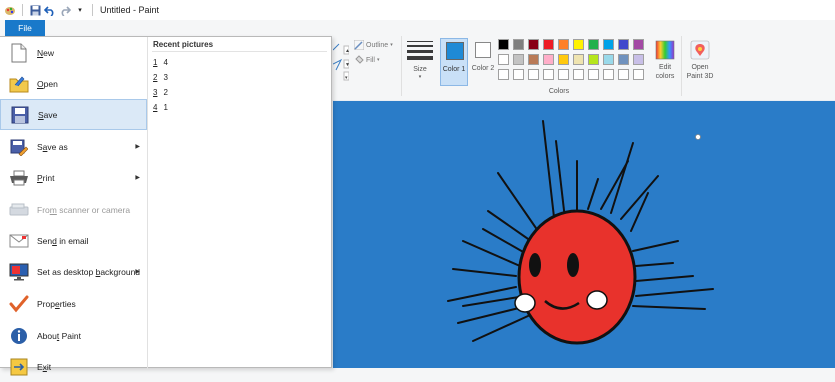 This screenshot has width=835, height=382. Describe the element at coordinates (47, 83) in the screenshot. I see `menu-item-label: Open` at that location.